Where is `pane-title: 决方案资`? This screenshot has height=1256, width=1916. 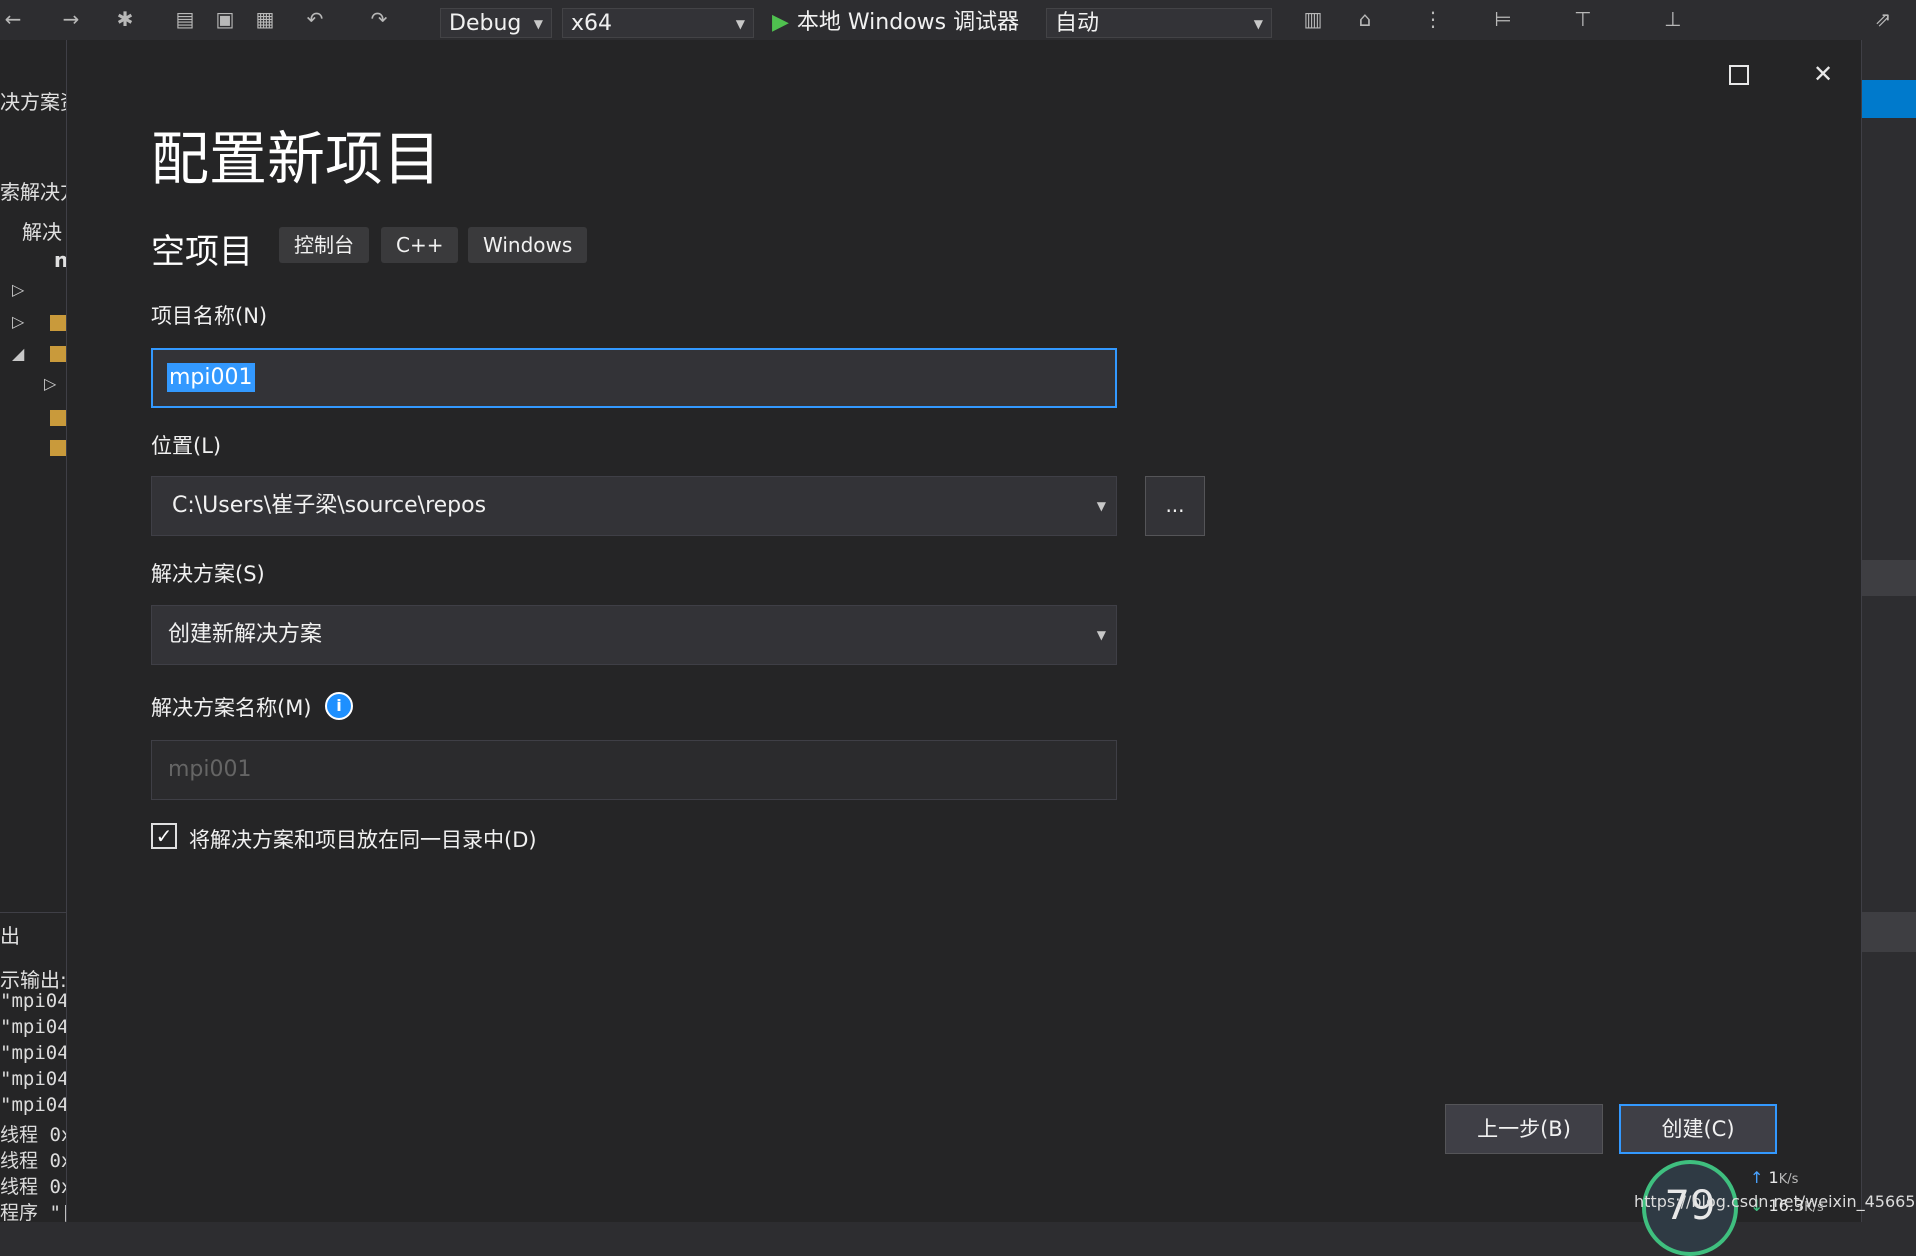
pane-title: 决方案资 is located at coordinates (33, 102).